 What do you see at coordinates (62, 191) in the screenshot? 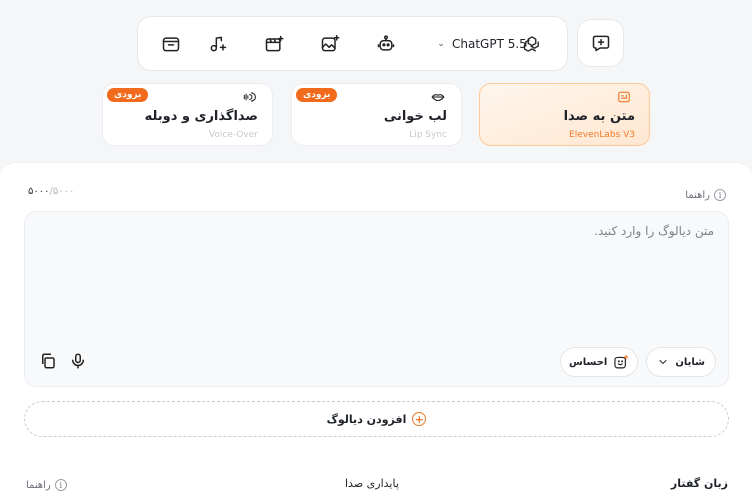
I see `counter-max: /۵۰۰۰` at bounding box center [62, 191].